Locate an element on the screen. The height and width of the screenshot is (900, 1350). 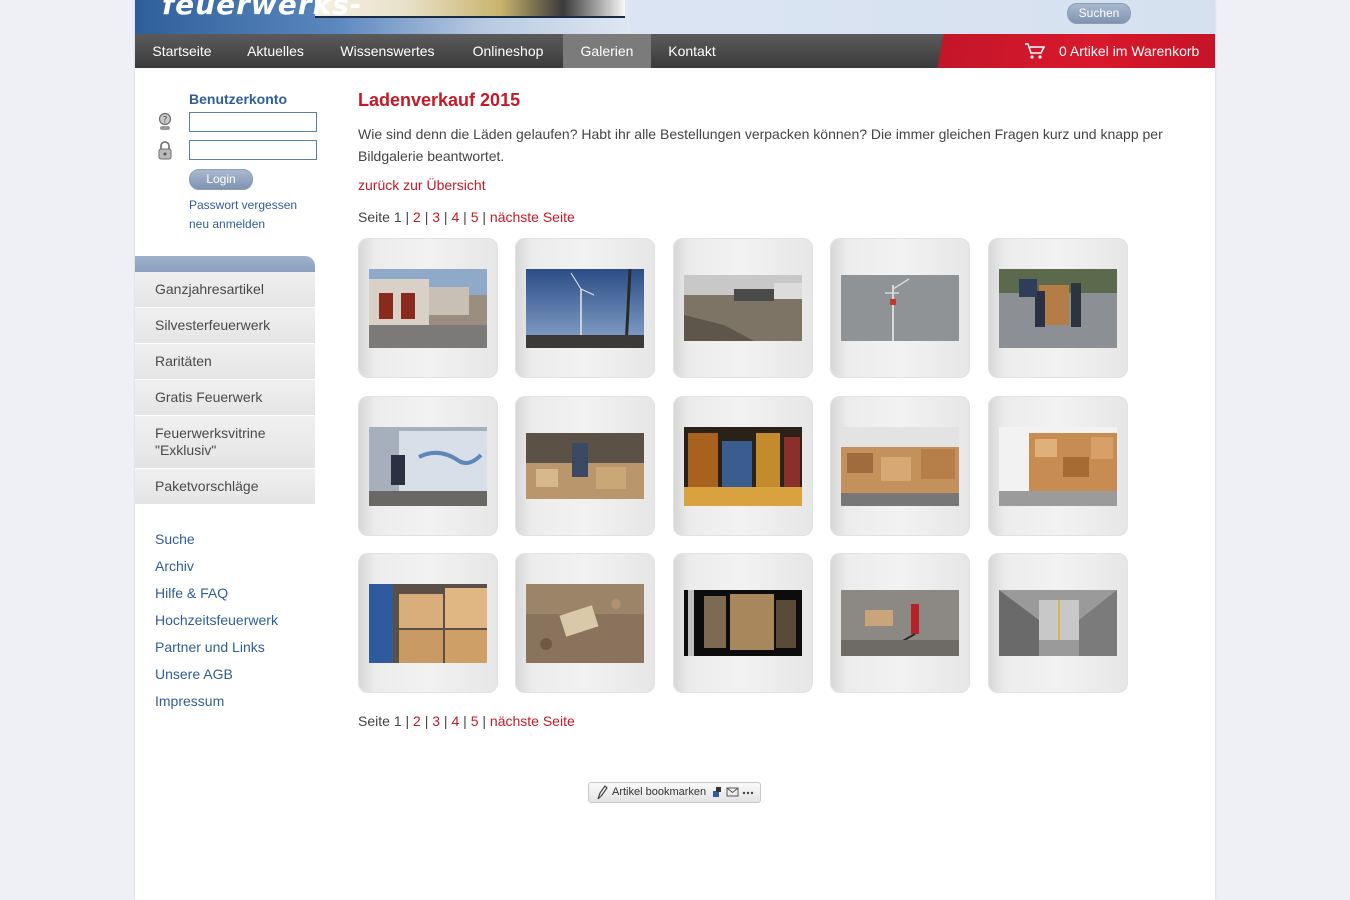
sidebar-link-partner: Partner und Links is located at coordinates (210, 647).